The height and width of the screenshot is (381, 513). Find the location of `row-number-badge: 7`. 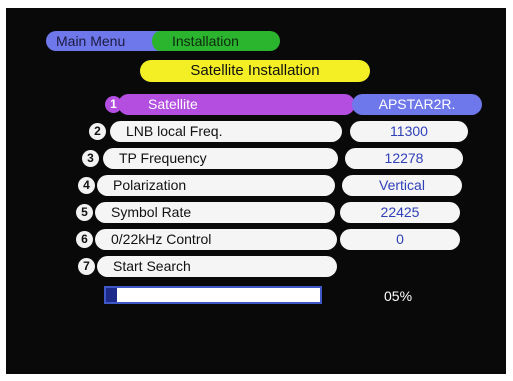

row-number-badge: 7 is located at coordinates (86, 266).